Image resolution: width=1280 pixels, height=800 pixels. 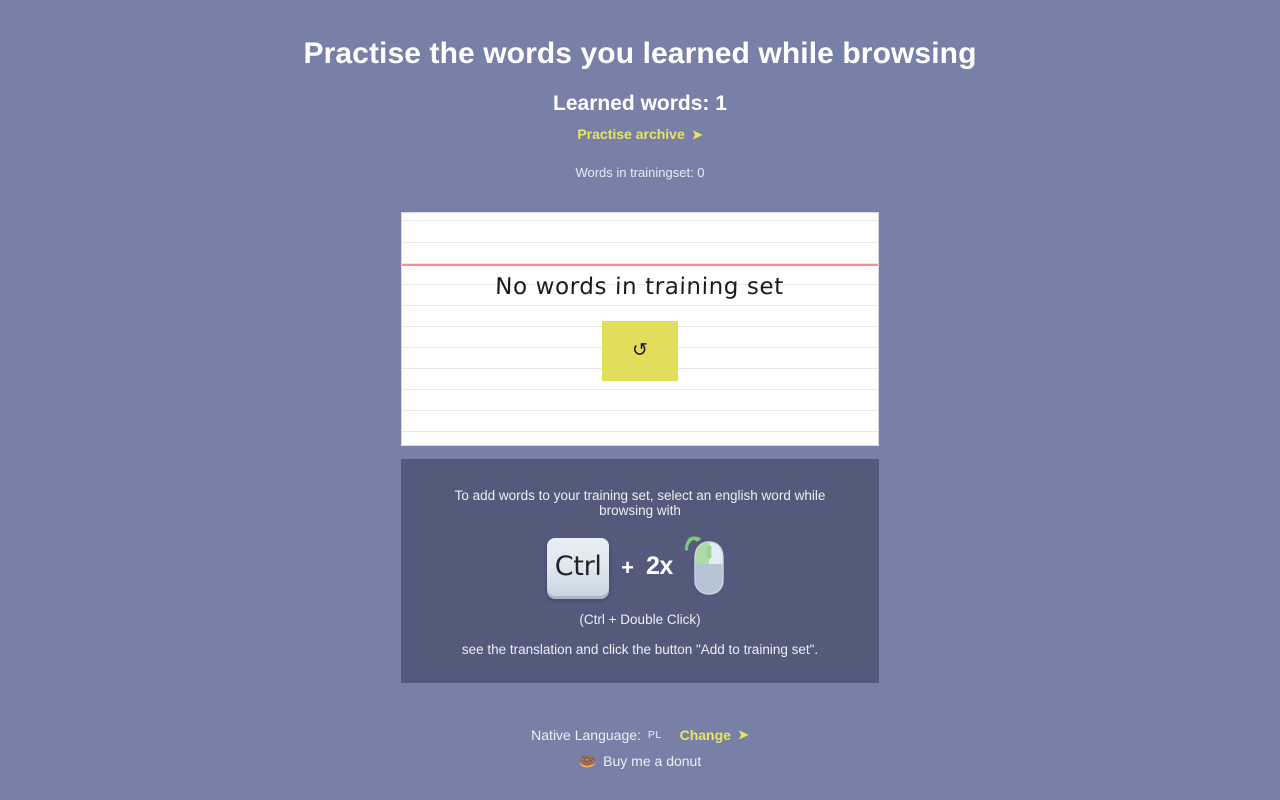 I want to click on empty-training-set-message: No words in training set, so click(x=639, y=287).